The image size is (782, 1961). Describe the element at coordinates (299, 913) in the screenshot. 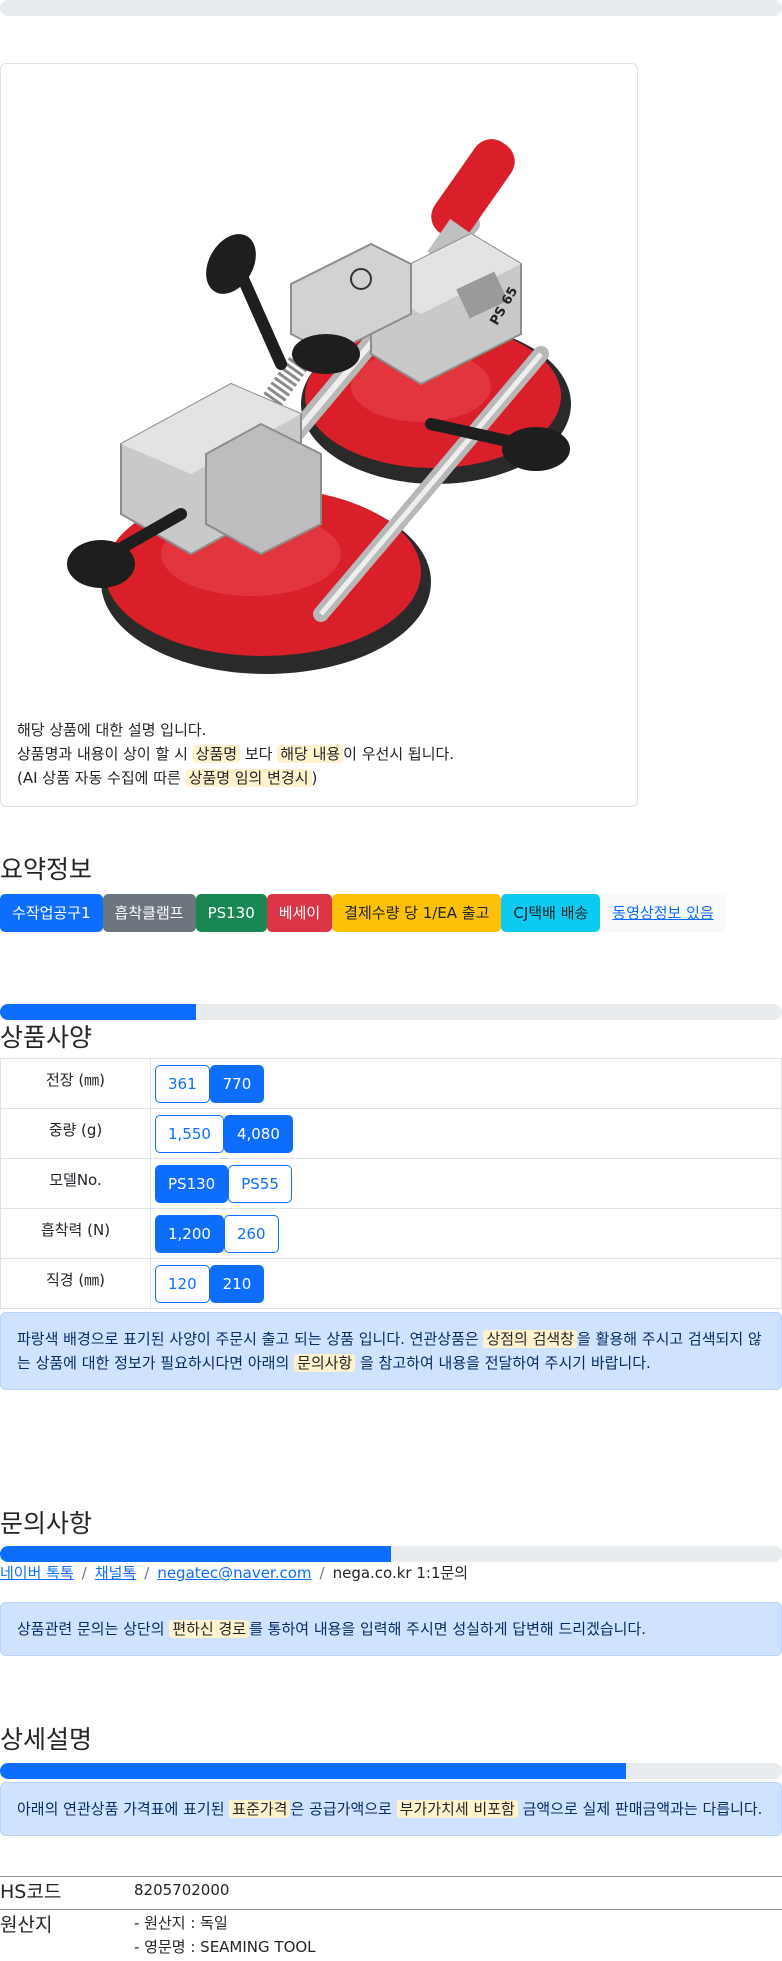

I see `badge-brand: 베세이` at that location.